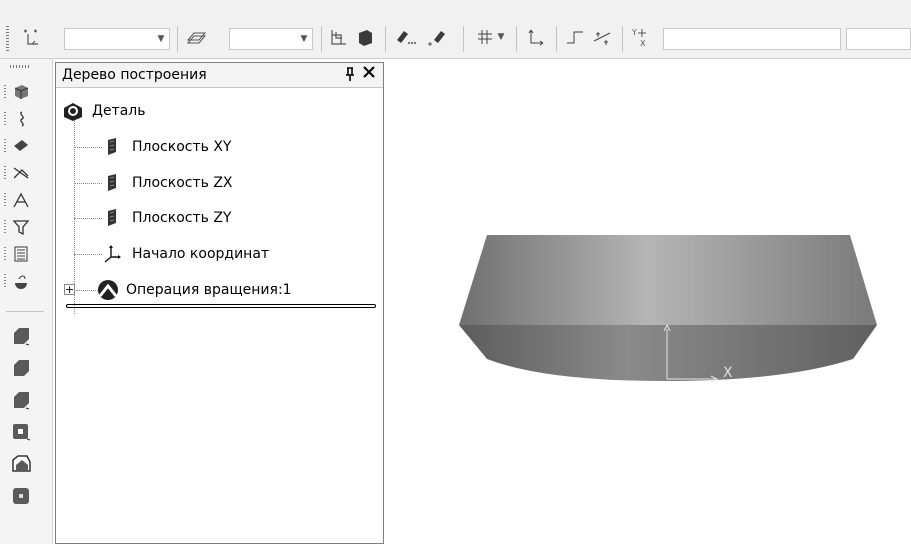 This screenshot has height=548, width=911. I want to click on solid-button, so click(365, 37).